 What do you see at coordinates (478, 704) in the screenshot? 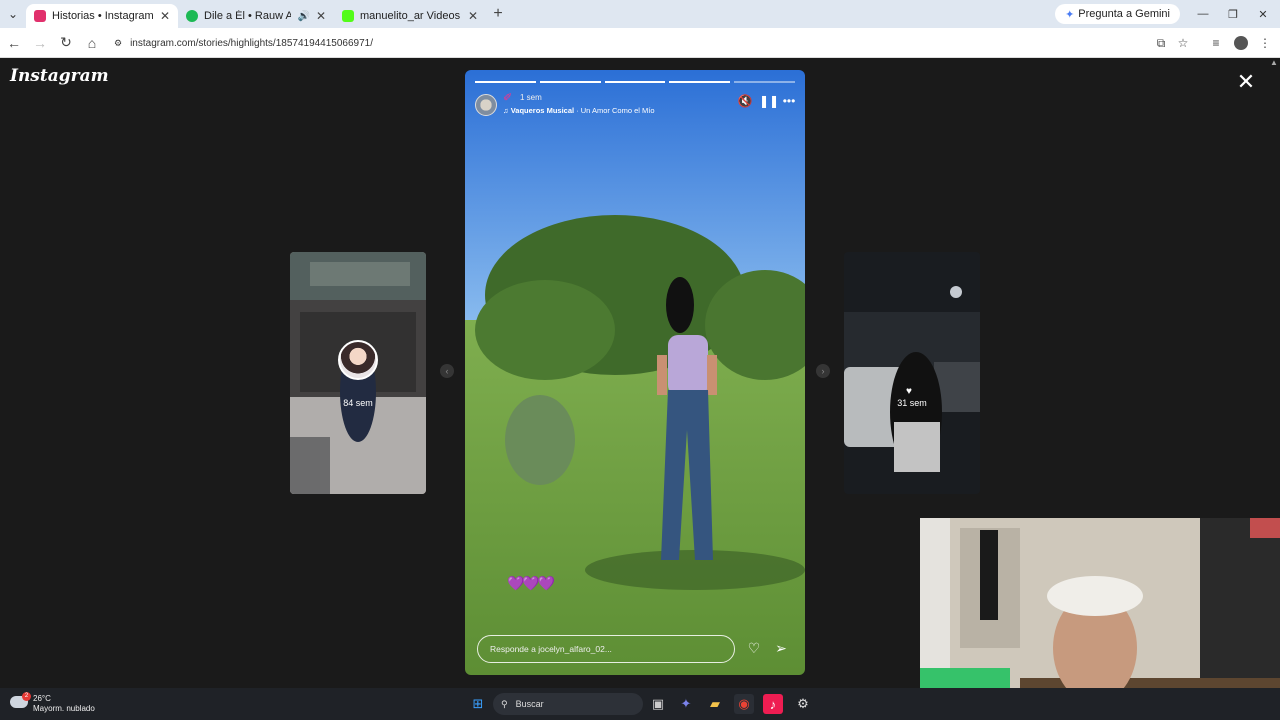
I see `windows-start-icon: ⊞` at bounding box center [478, 704].